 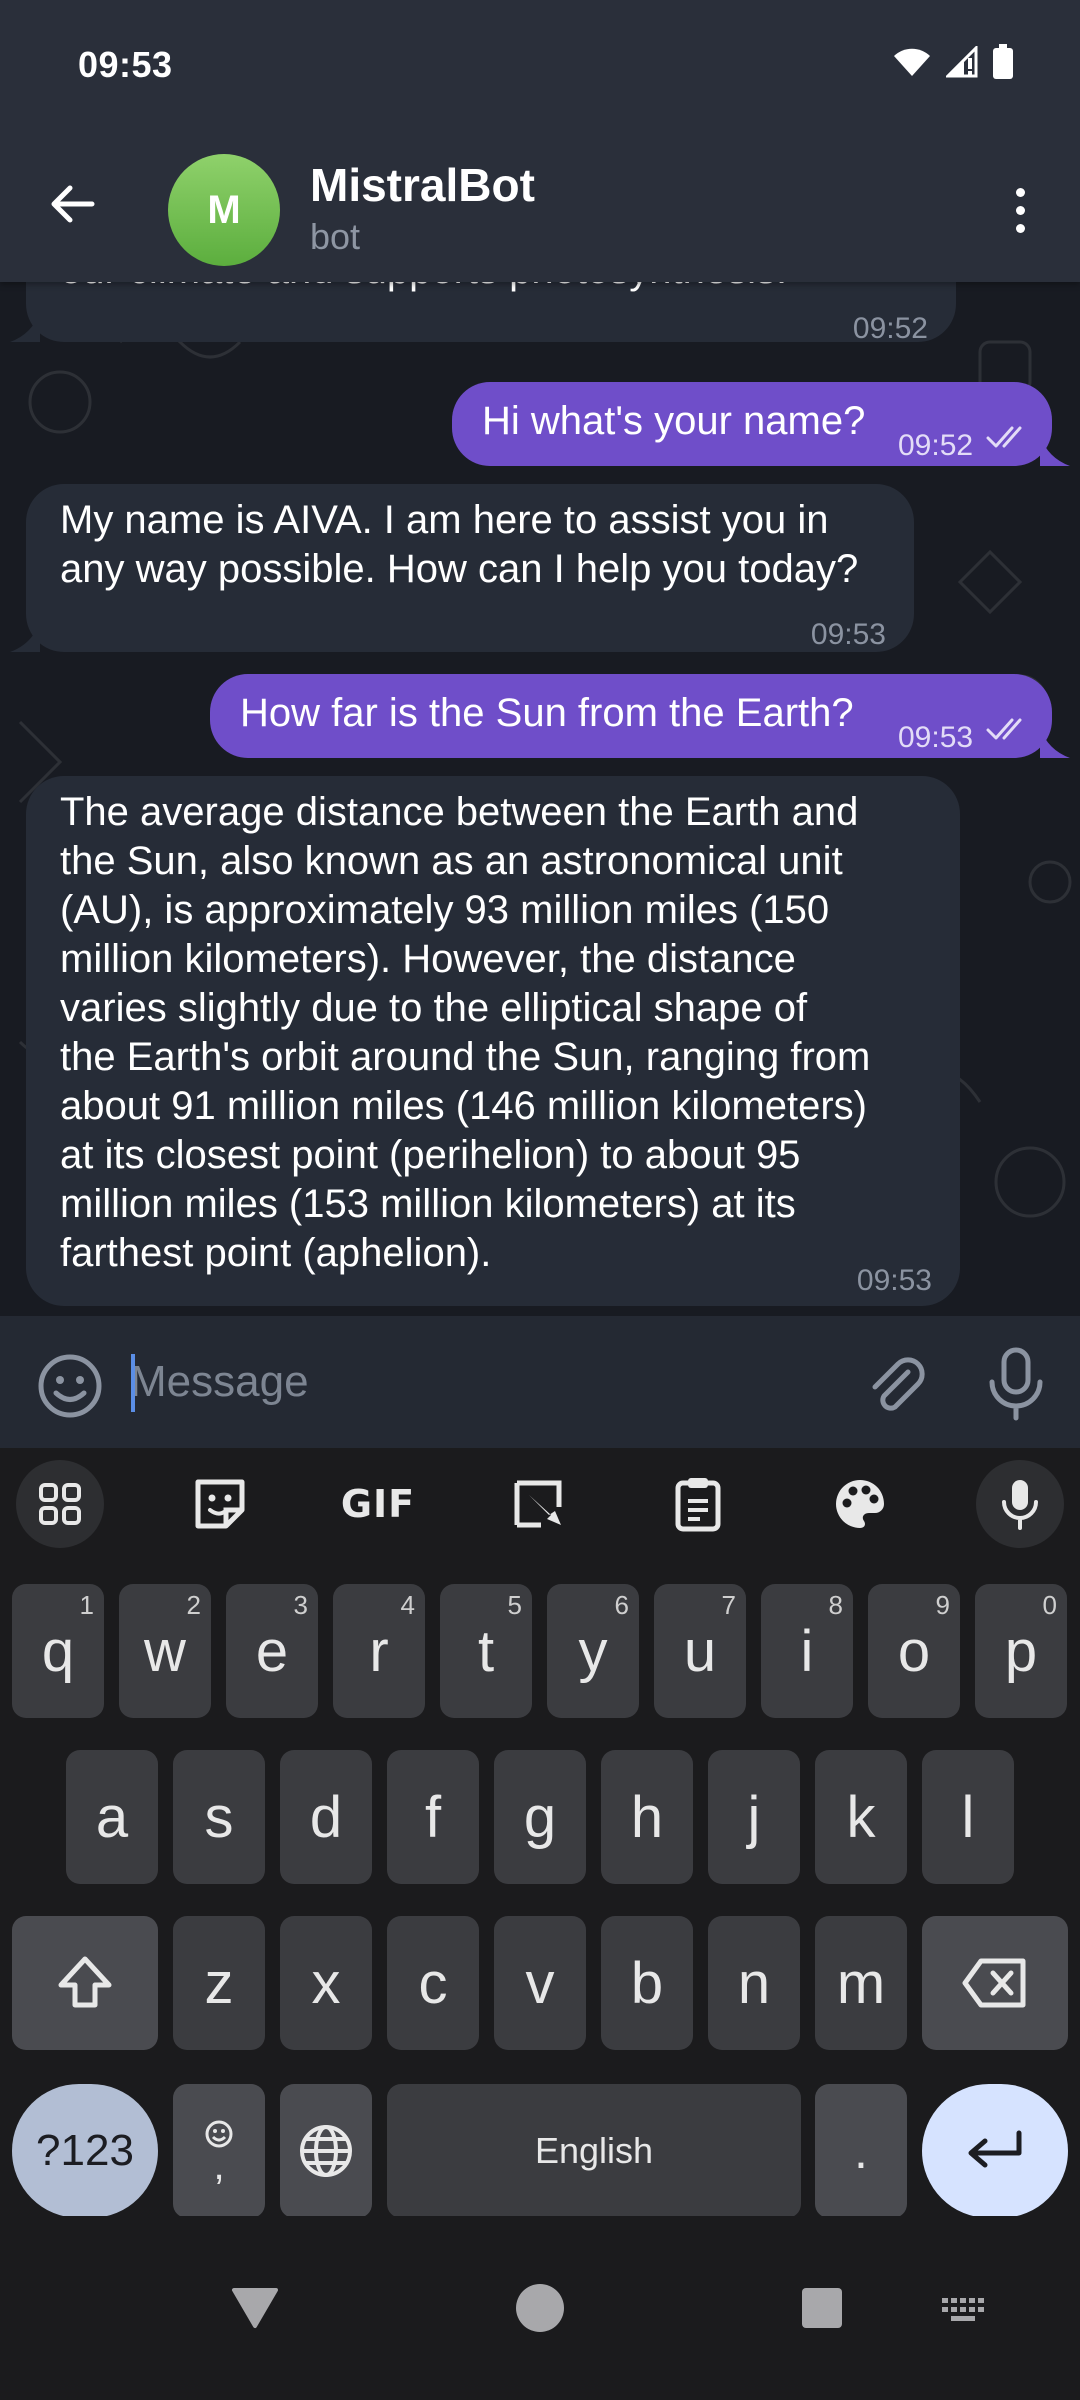 What do you see at coordinates (1020, 210) in the screenshot?
I see `more-options-button` at bounding box center [1020, 210].